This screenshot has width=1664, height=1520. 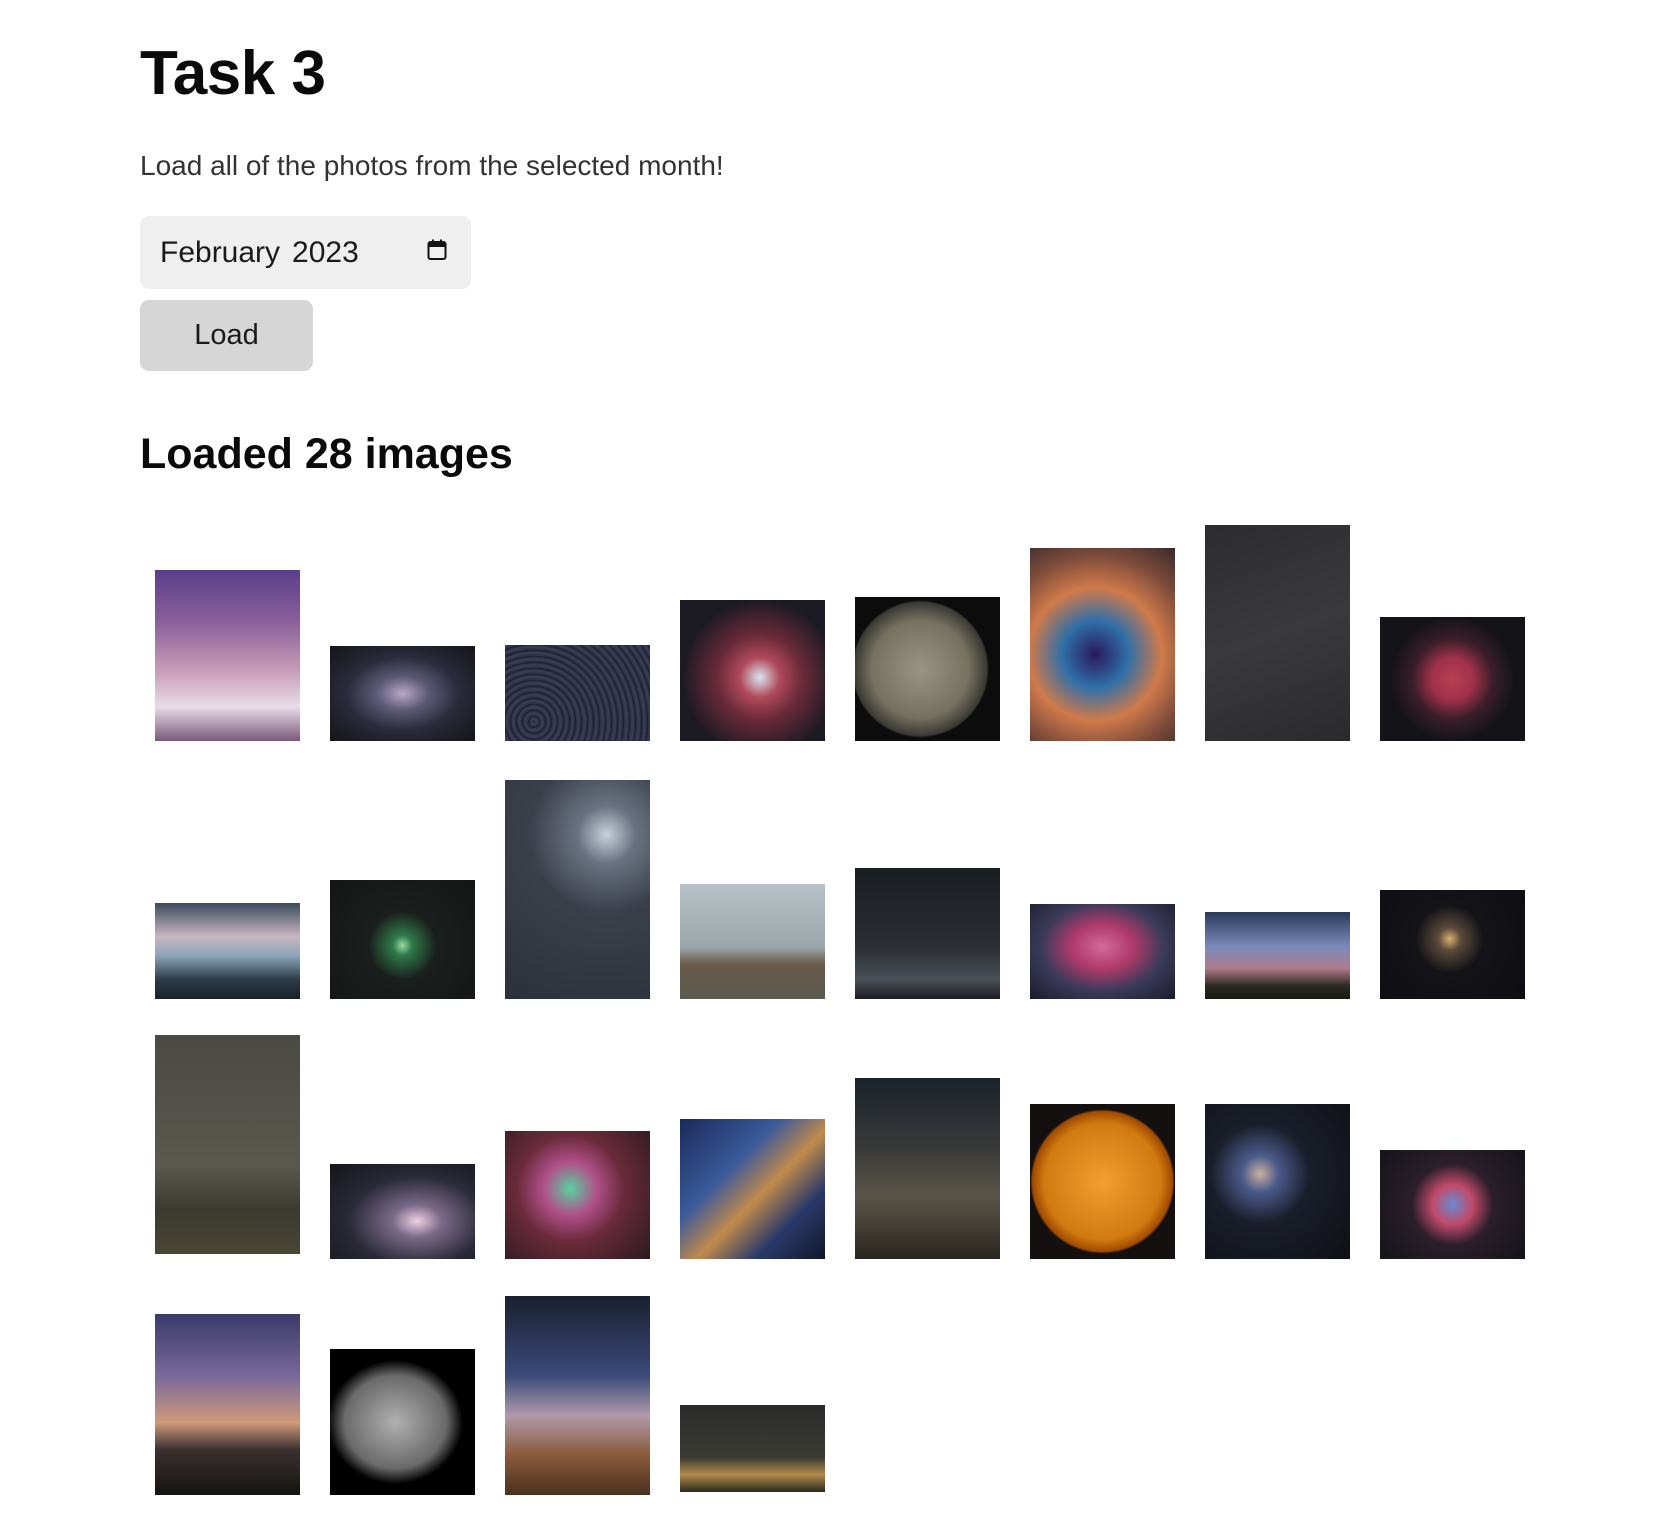 I want to click on month-input-month: February, so click(x=220, y=253).